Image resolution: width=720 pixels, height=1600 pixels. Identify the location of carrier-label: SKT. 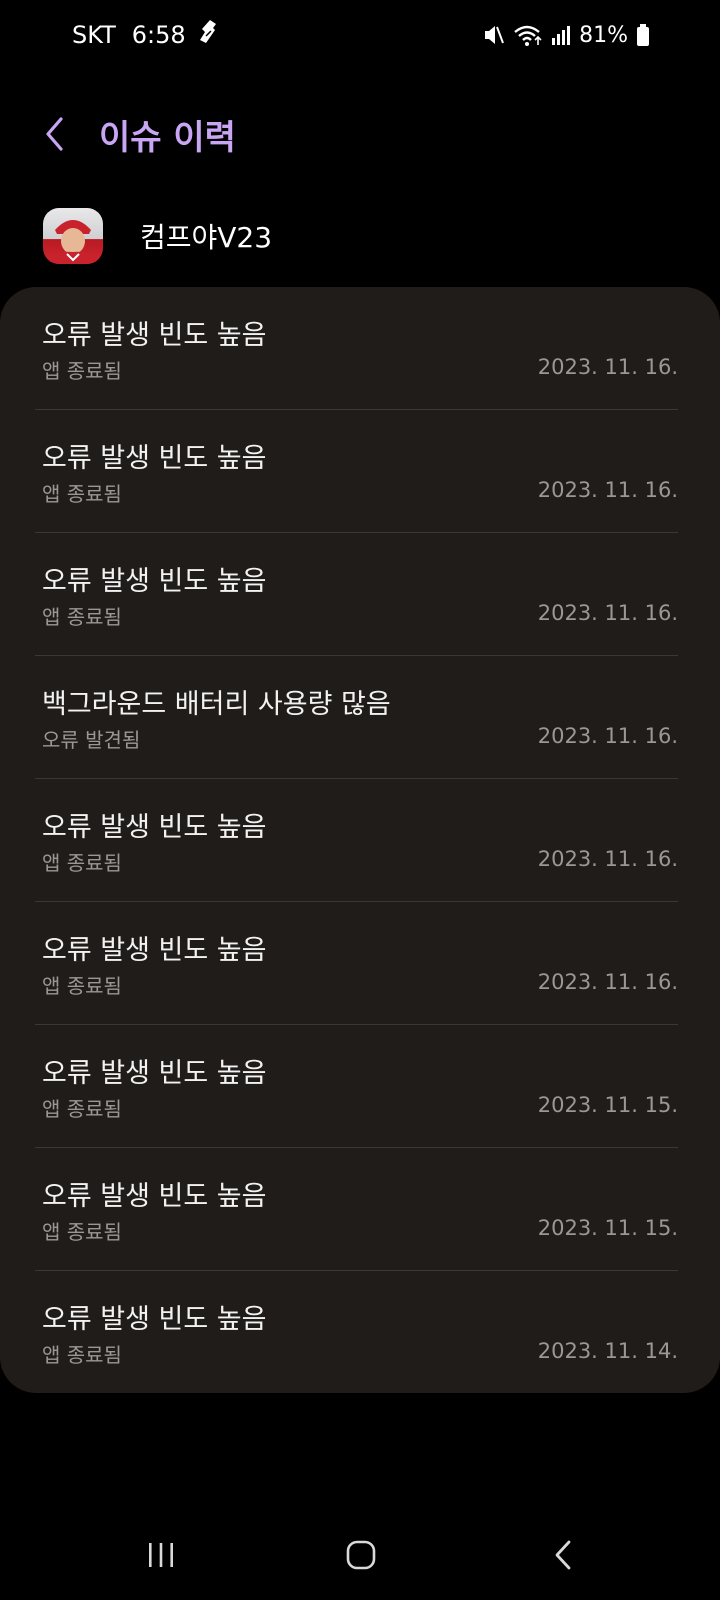
(94, 35).